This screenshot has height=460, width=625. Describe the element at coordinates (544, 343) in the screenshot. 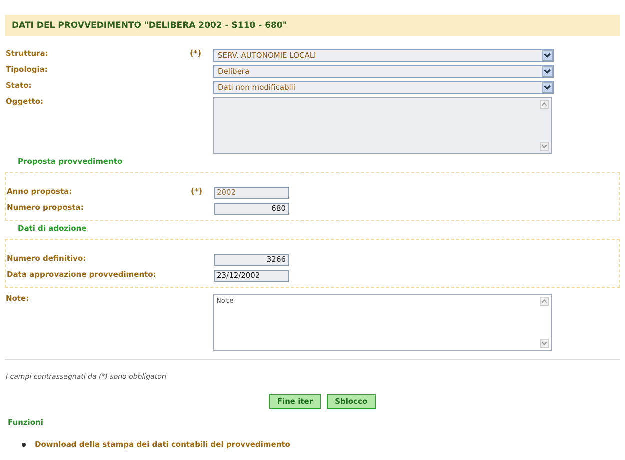

I see `scroll-down-icon` at that location.